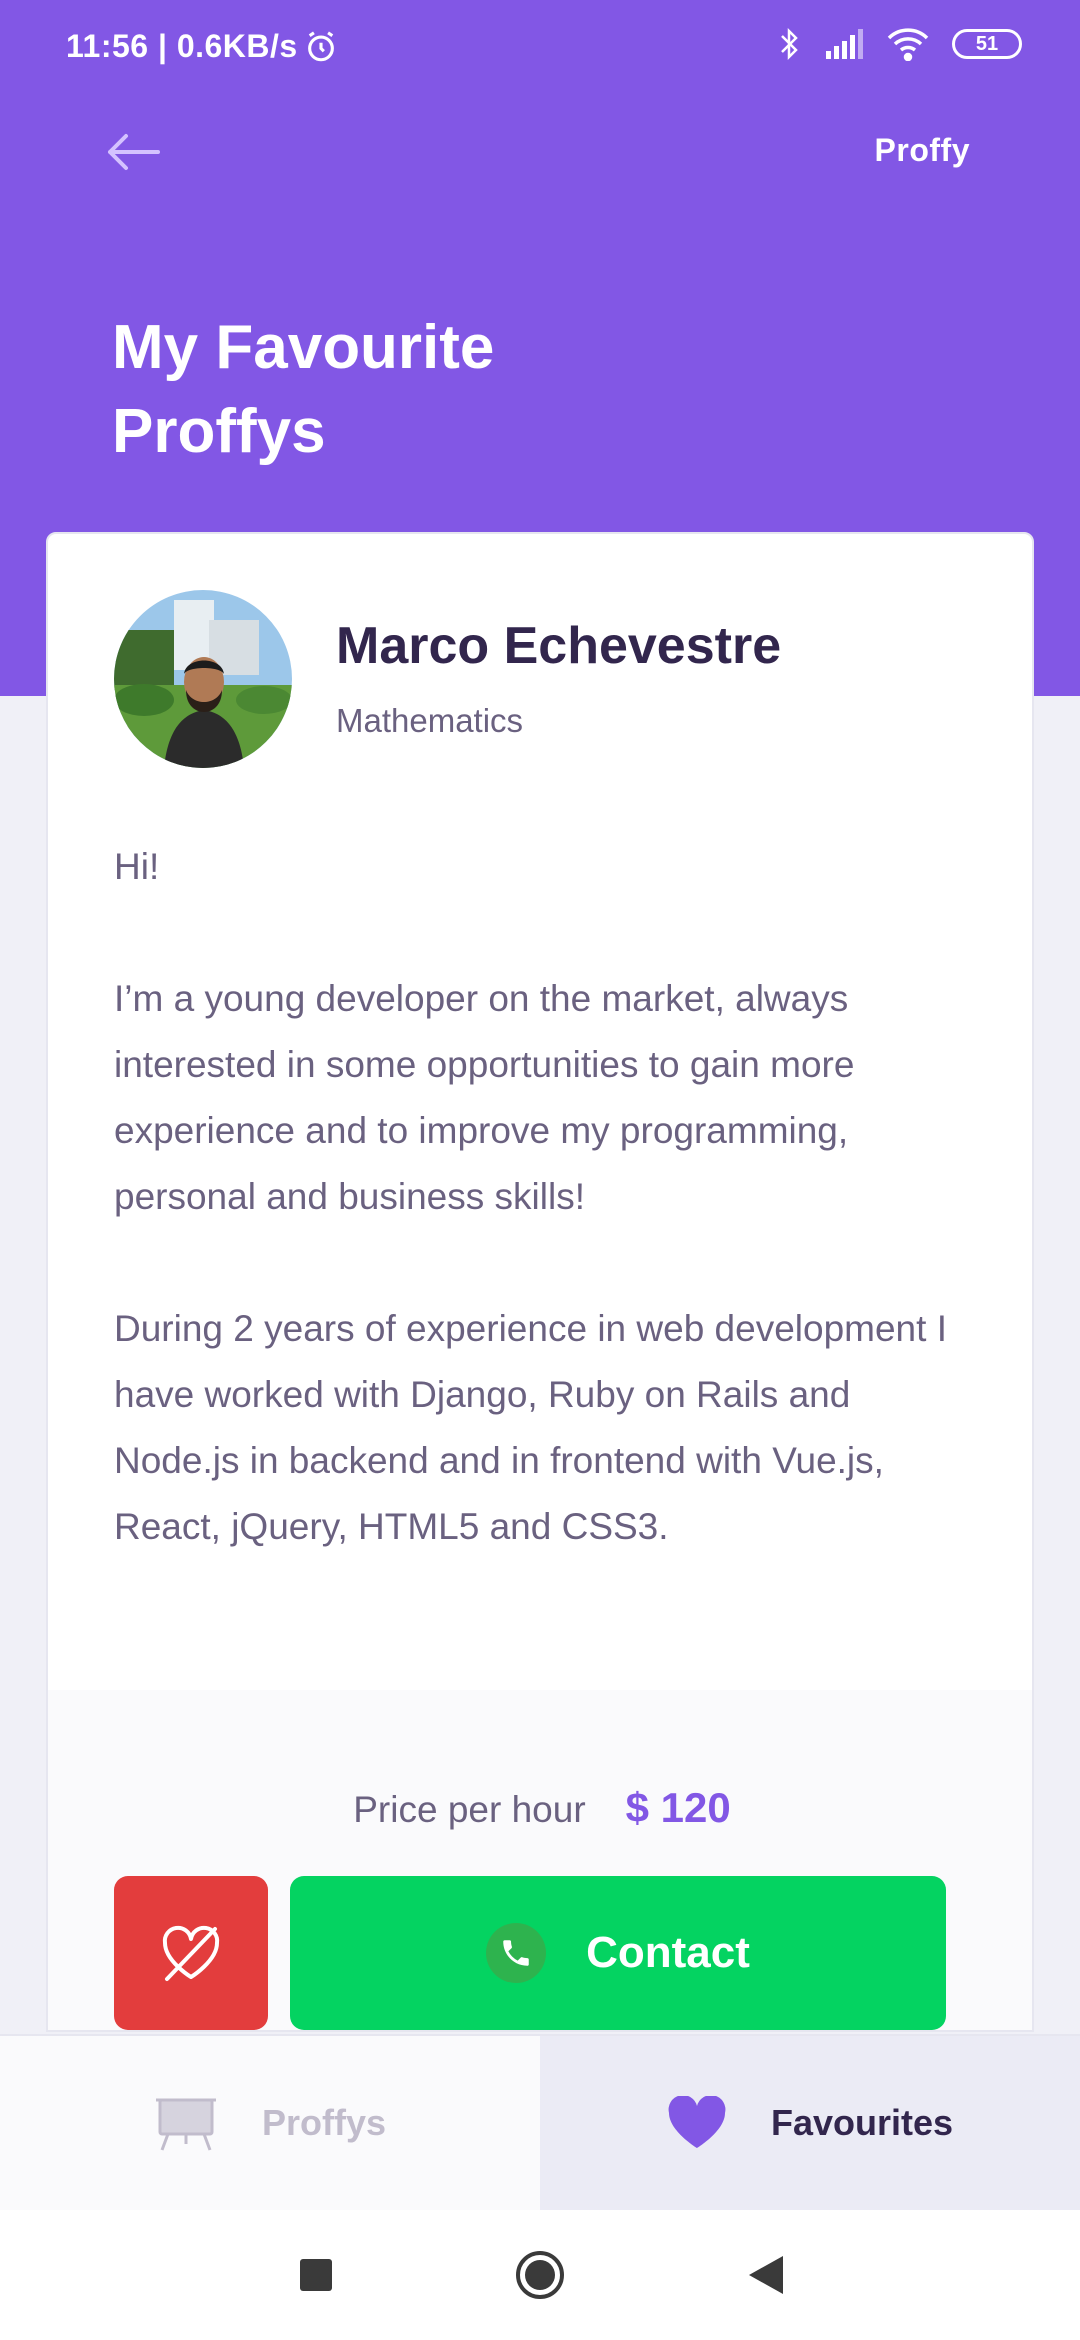 This screenshot has width=1080, height=2340. I want to click on back-button, so click(766, 2275).